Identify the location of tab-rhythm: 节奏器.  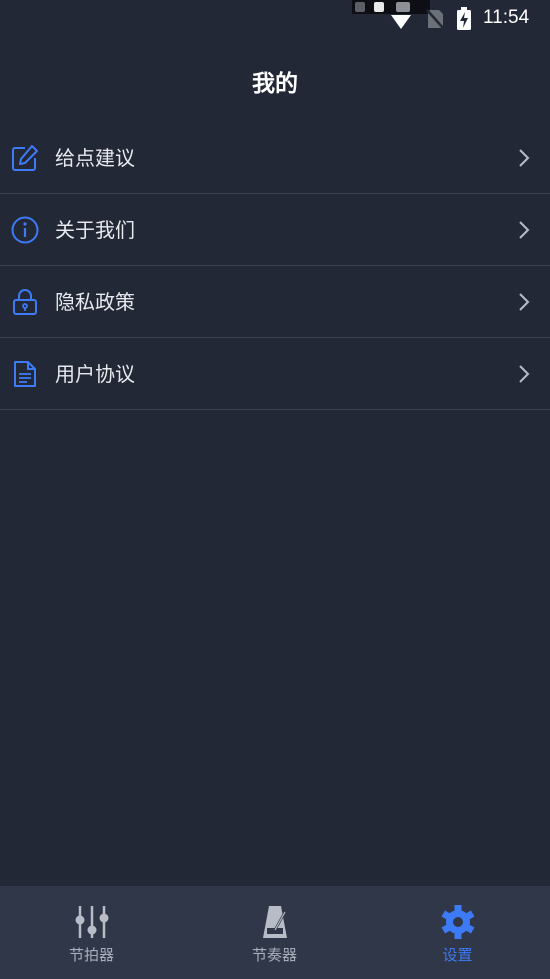
(274, 932).